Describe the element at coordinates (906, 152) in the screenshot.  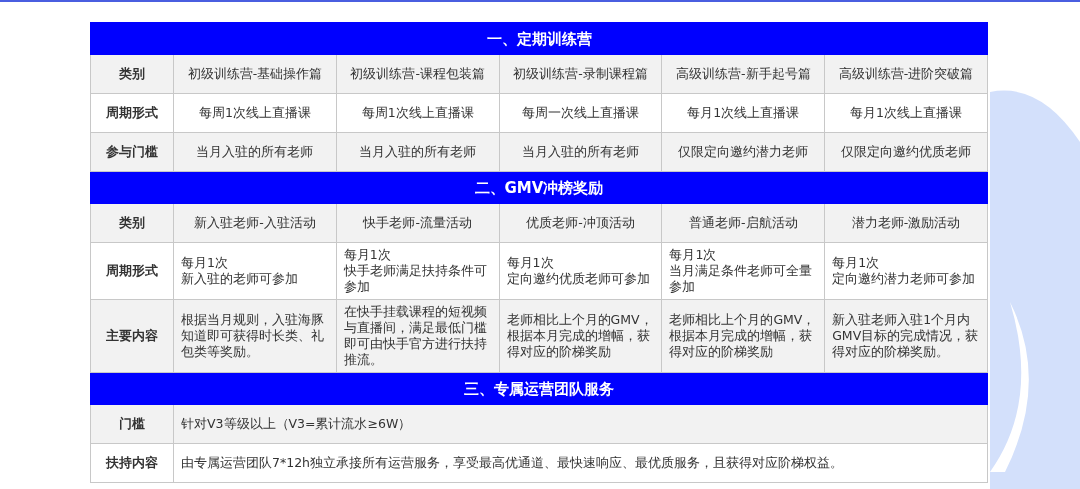
I see `table-cell: 仅限定向邀约优质老师` at that location.